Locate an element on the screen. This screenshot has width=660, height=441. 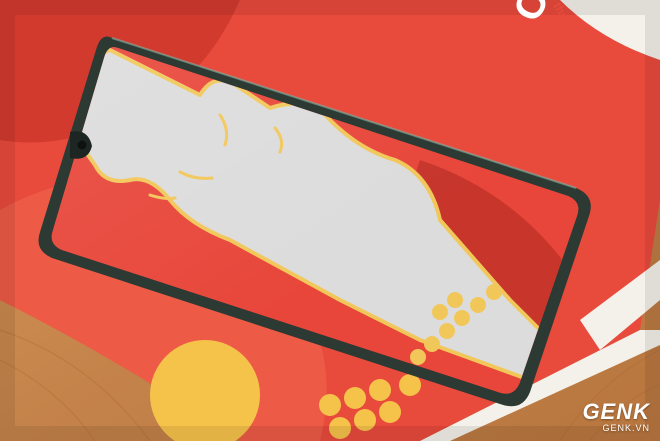
genk-watermark: GENK GENK.VN is located at coordinates (616, 417).